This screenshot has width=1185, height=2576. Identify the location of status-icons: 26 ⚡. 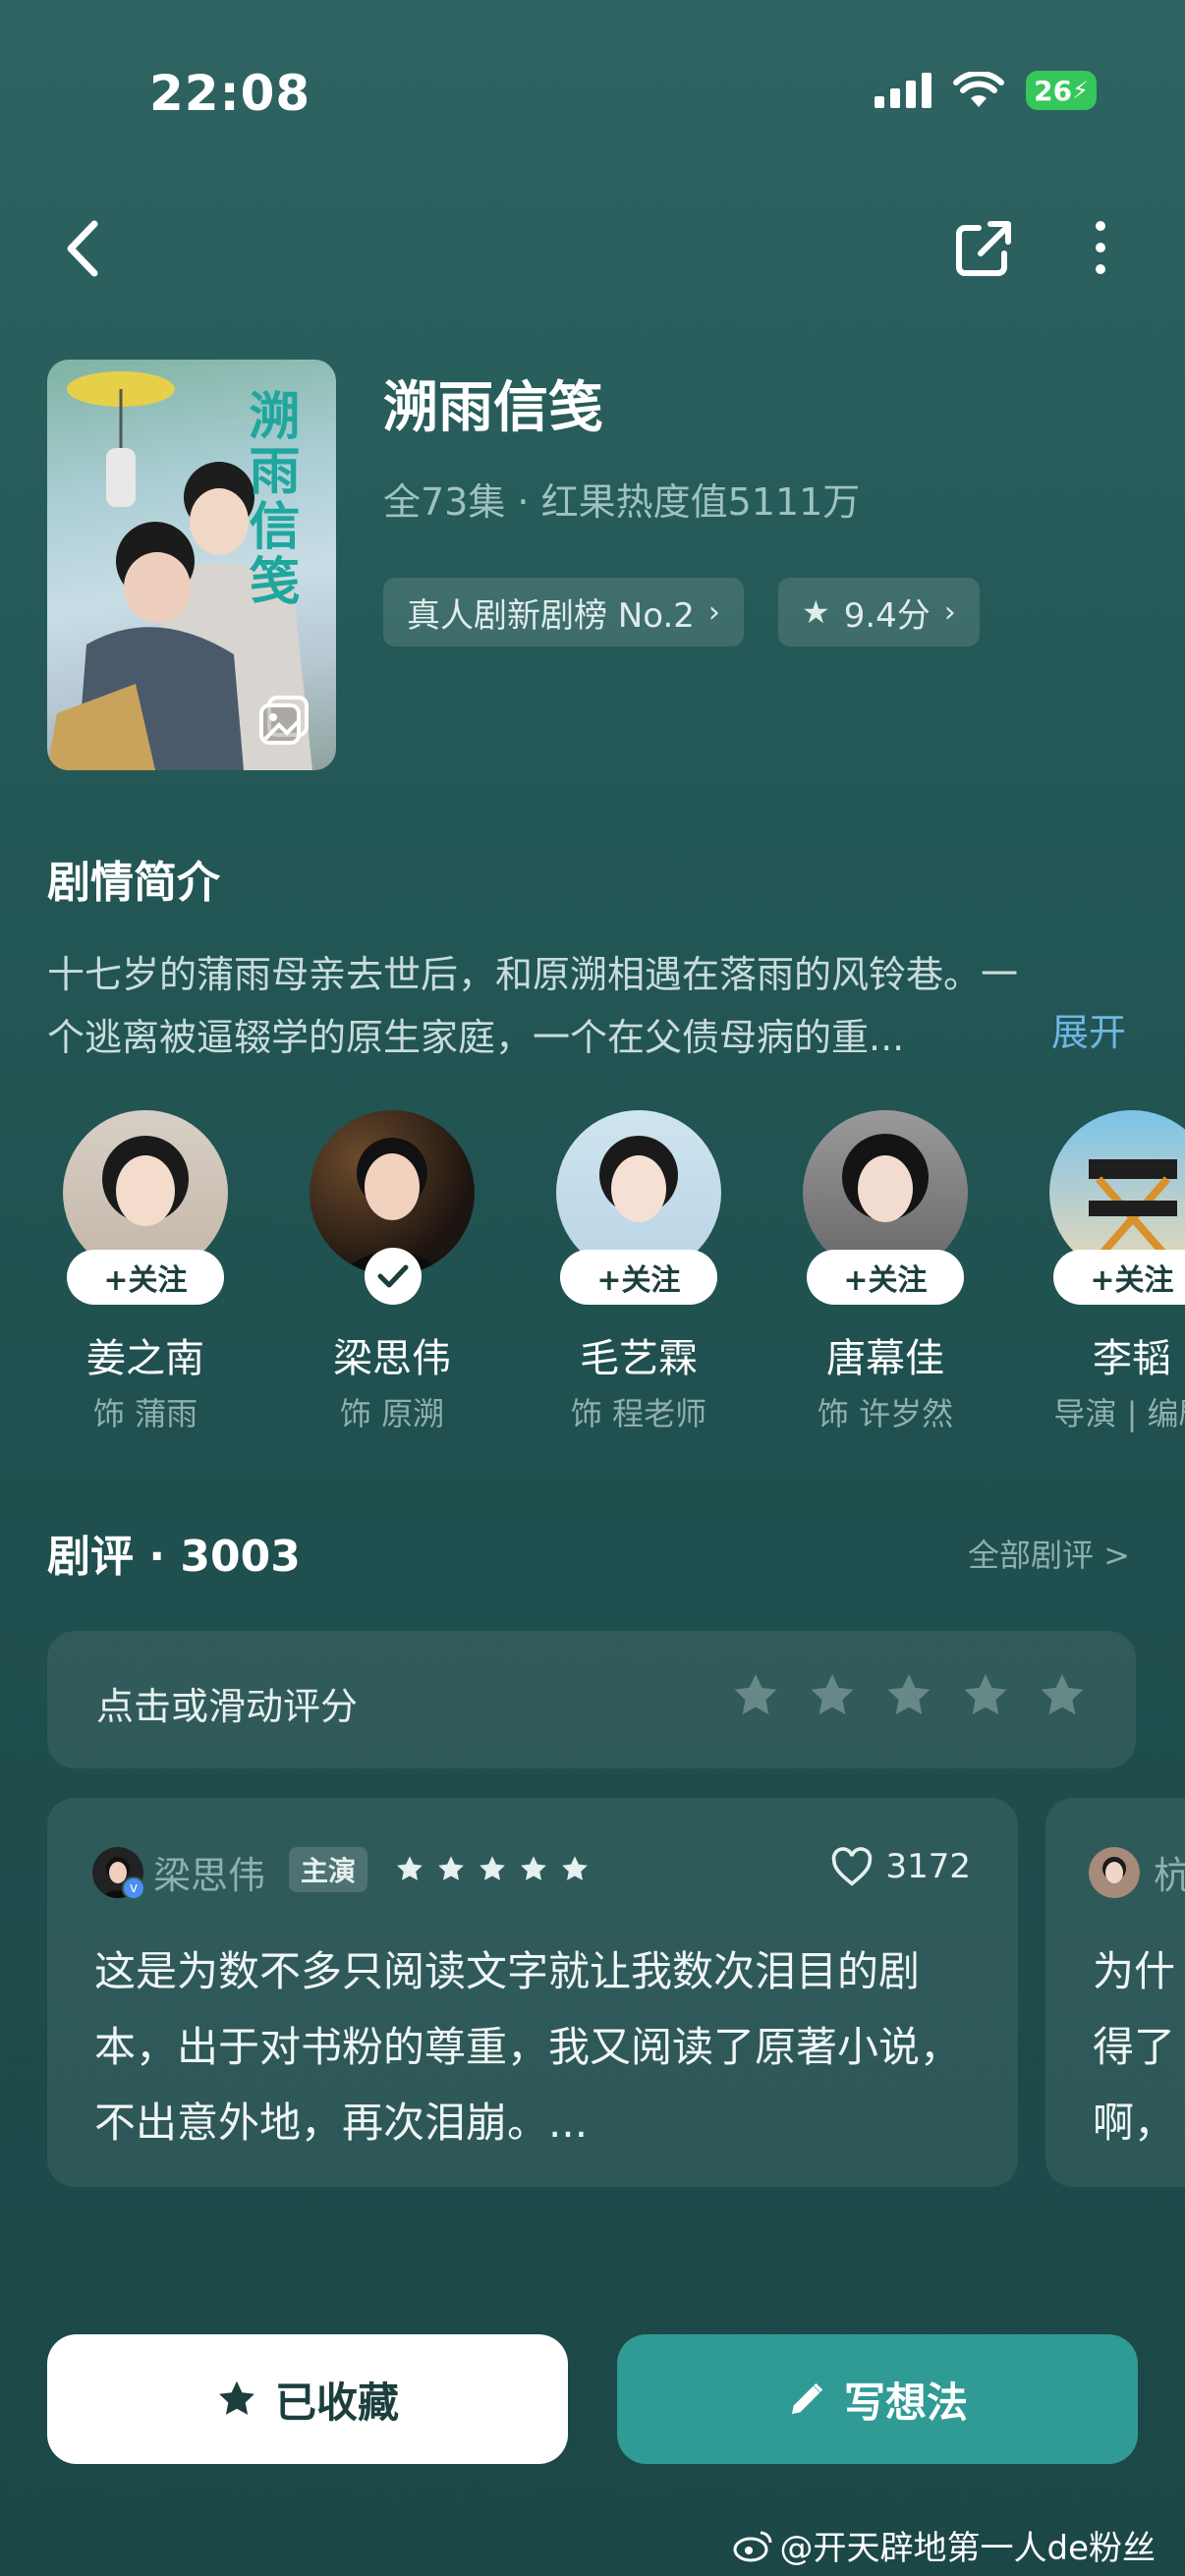
(986, 90).